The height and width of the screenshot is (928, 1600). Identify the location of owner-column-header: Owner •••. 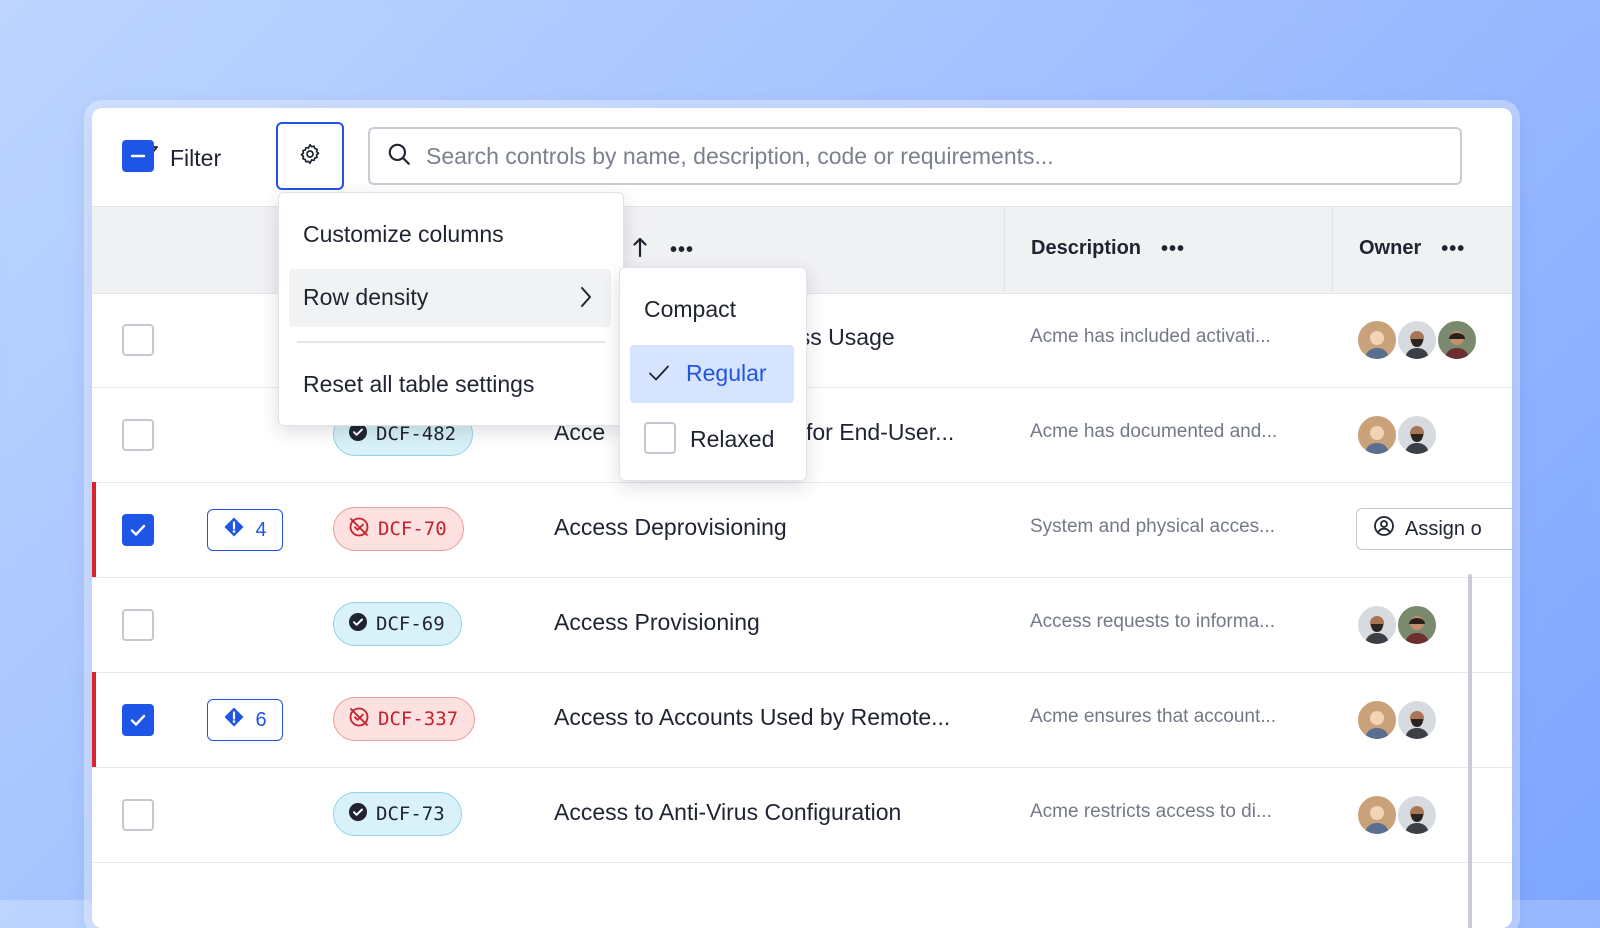
(1422, 249).